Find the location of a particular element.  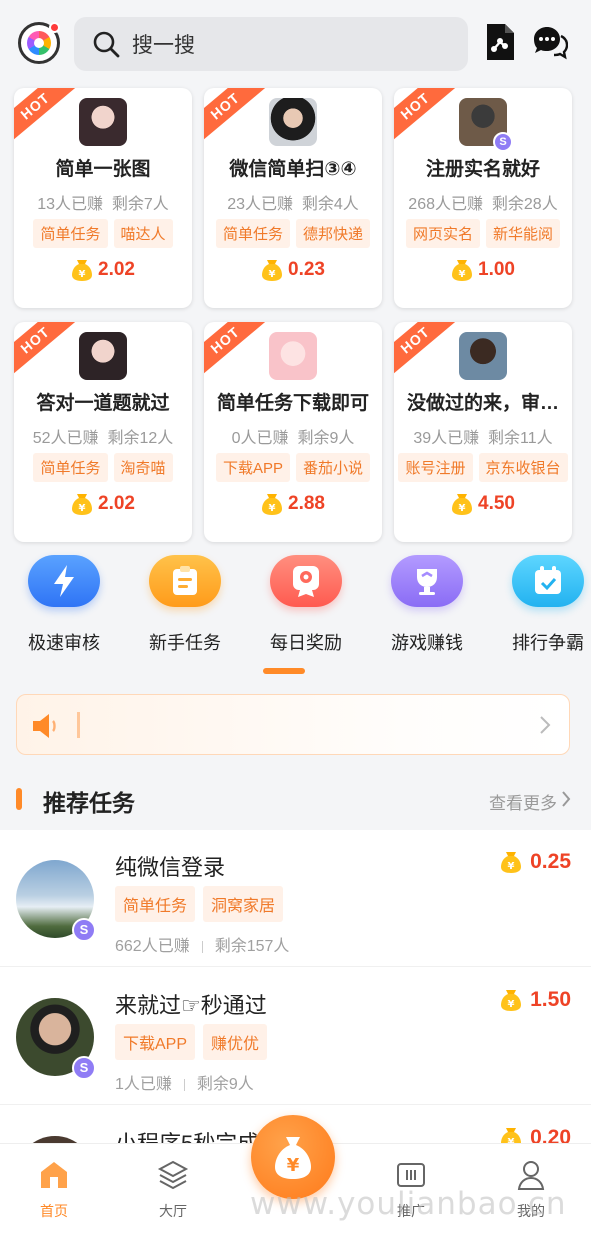

task-title: 纯微信登录 is located at coordinates (170, 867).